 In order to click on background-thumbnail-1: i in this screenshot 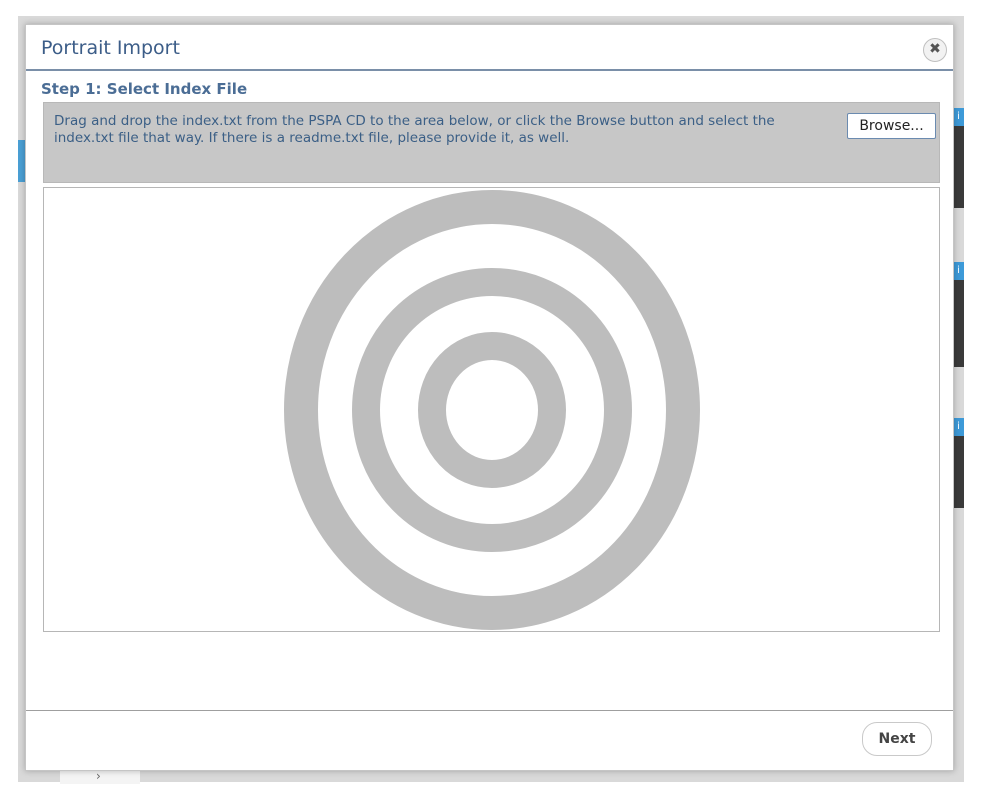, I will do `click(958, 158)`.